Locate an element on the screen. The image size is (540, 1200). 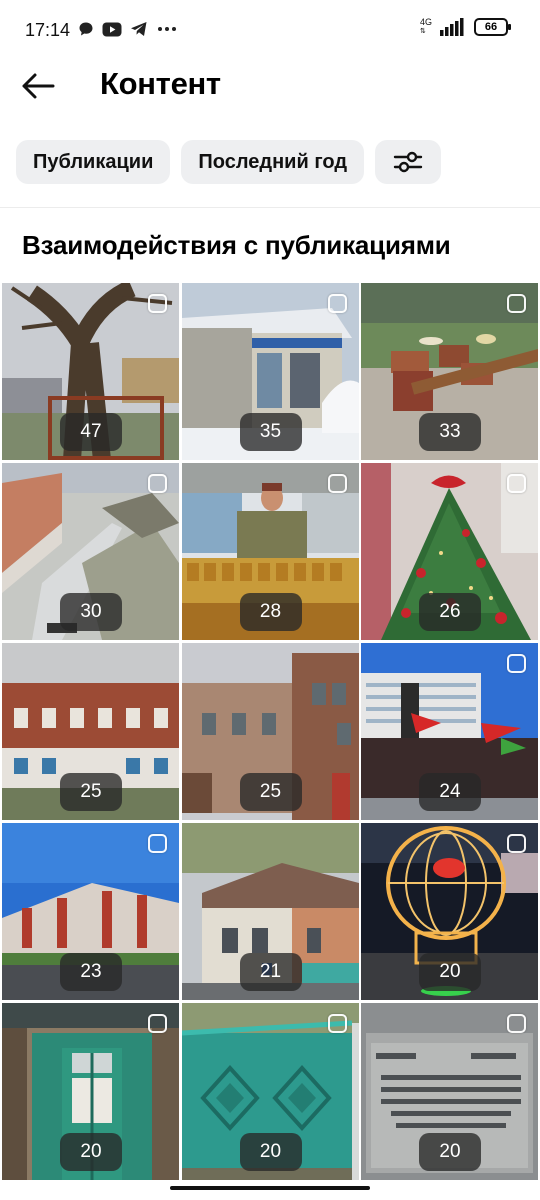
interaction-count: 35 is located at coordinates (270, 432).